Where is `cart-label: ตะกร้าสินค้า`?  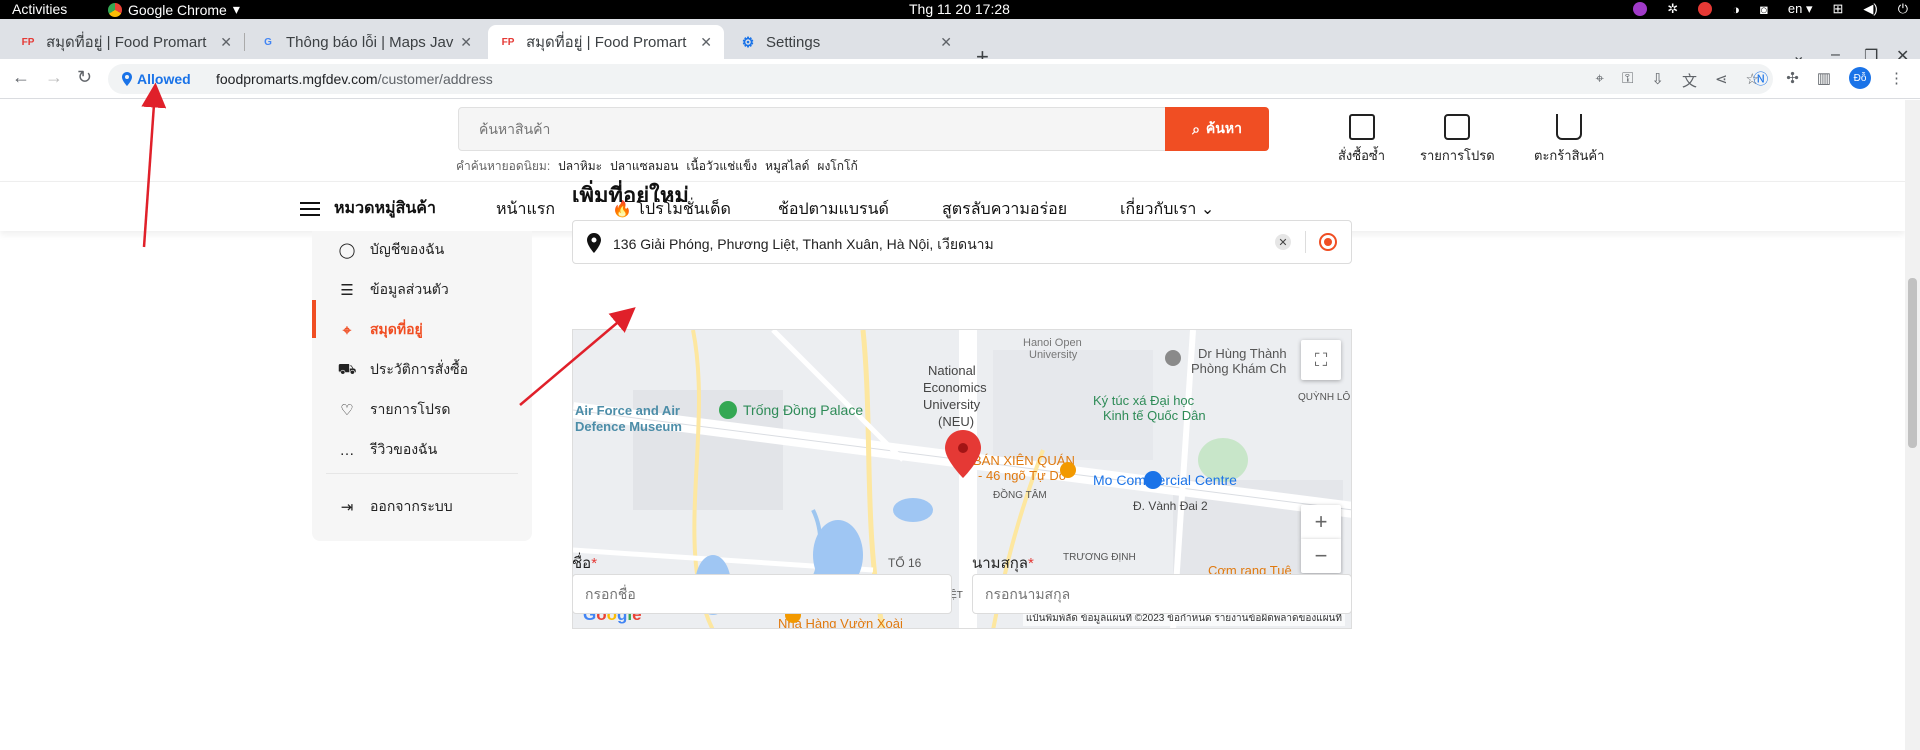
cart-label: ตะกร้าสินค้า is located at coordinates (1569, 155).